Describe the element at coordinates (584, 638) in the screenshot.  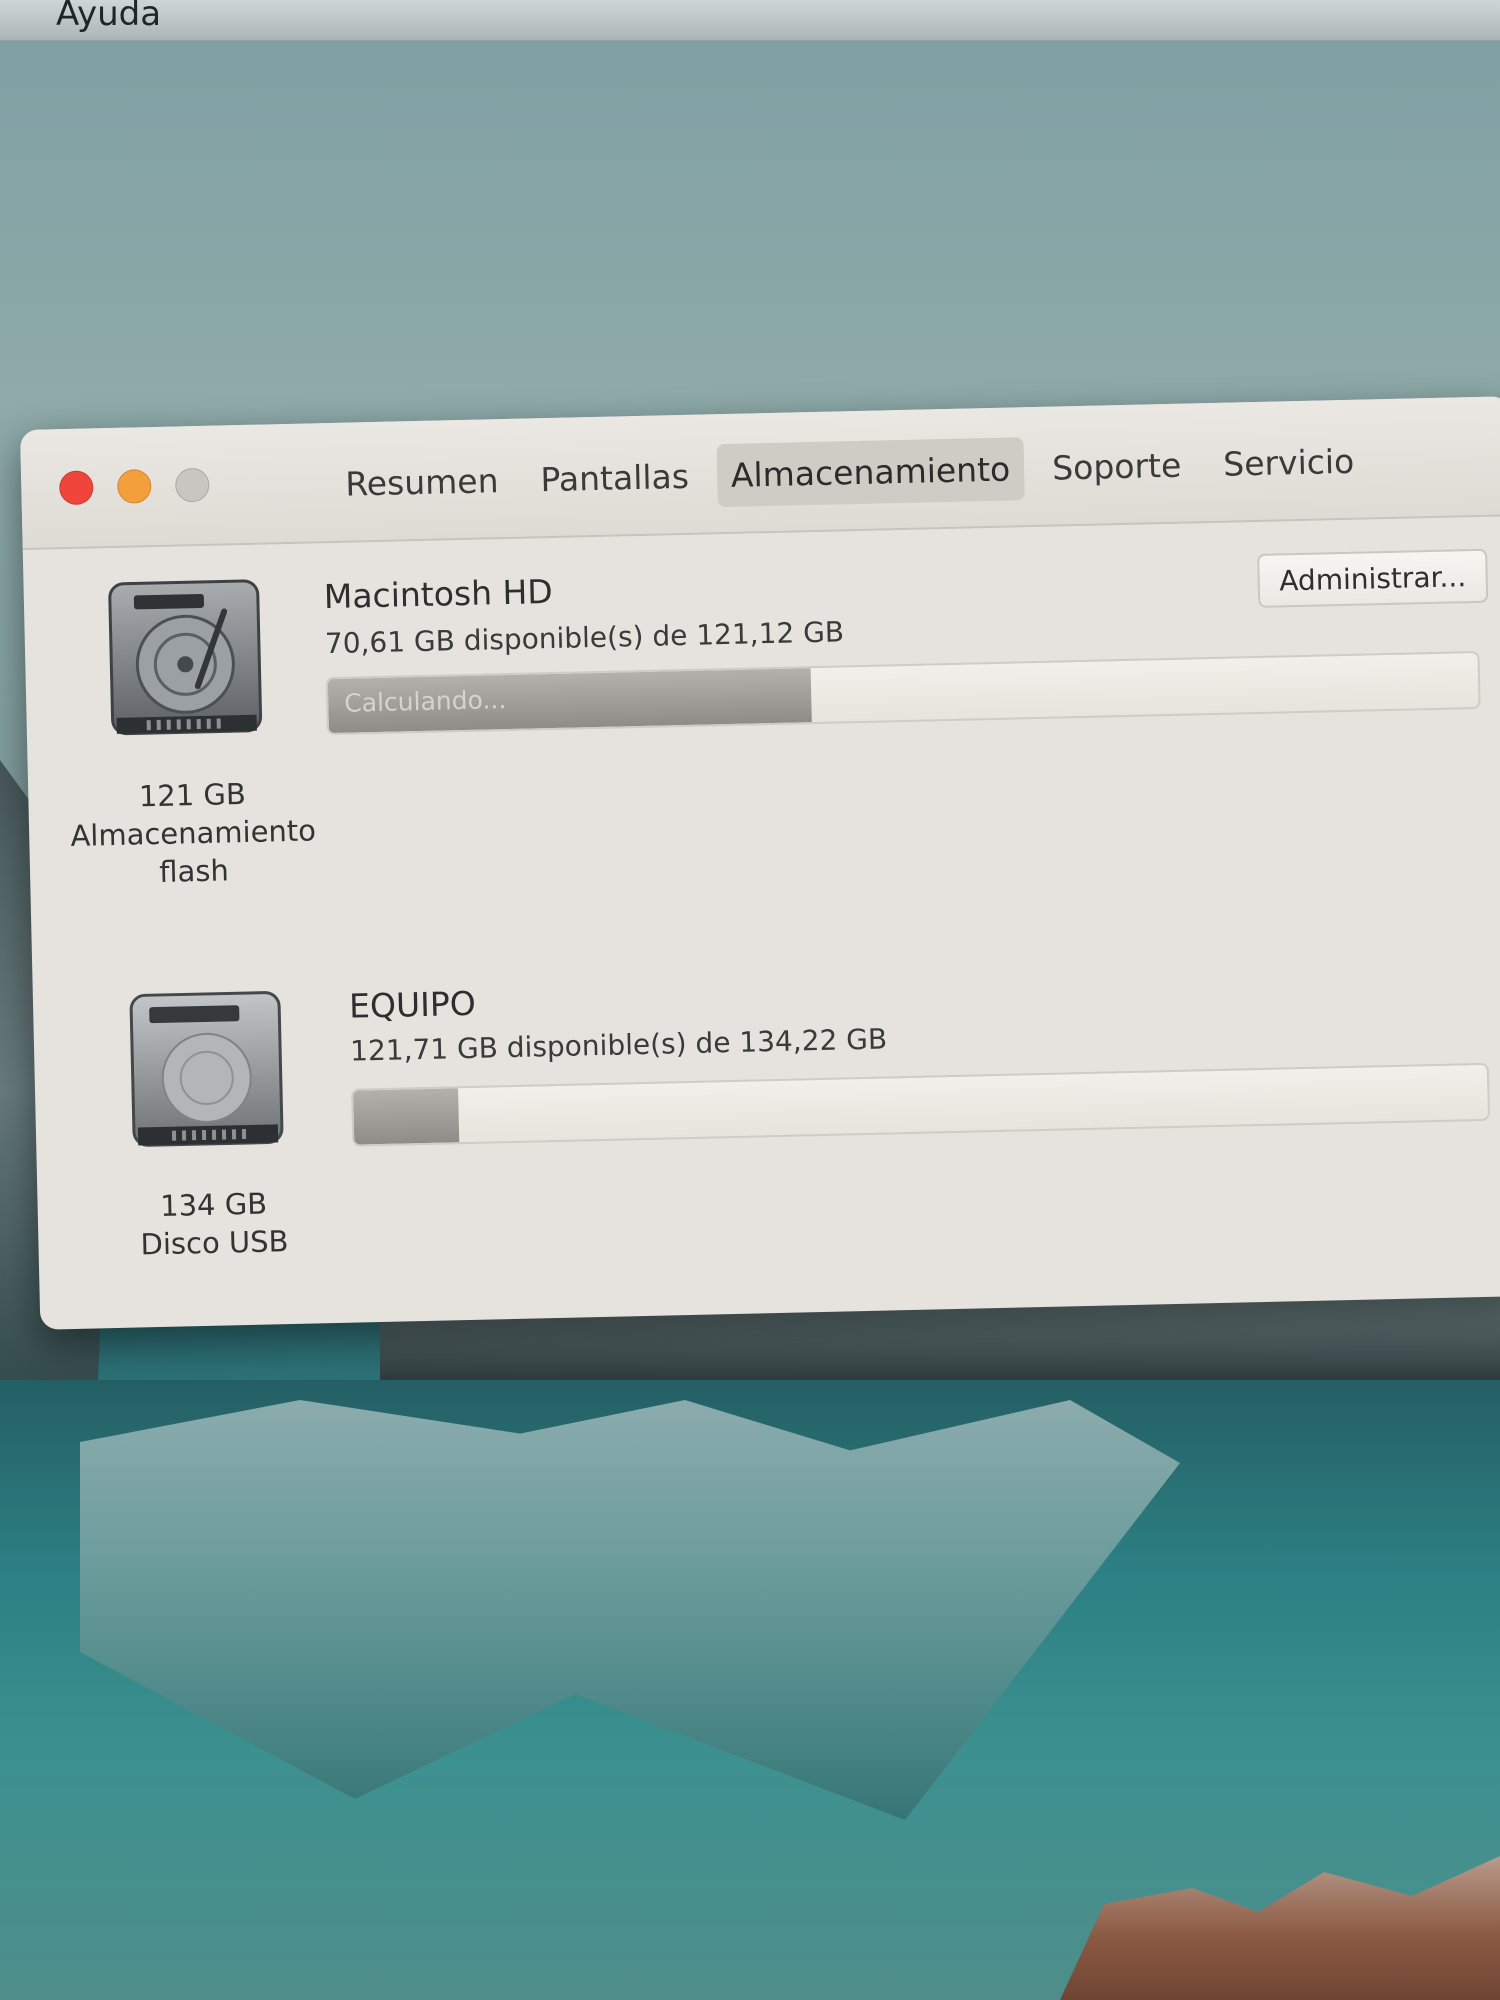
I see `disk-available: 70,61 GB disponible(s) de 121,12 GB` at that location.